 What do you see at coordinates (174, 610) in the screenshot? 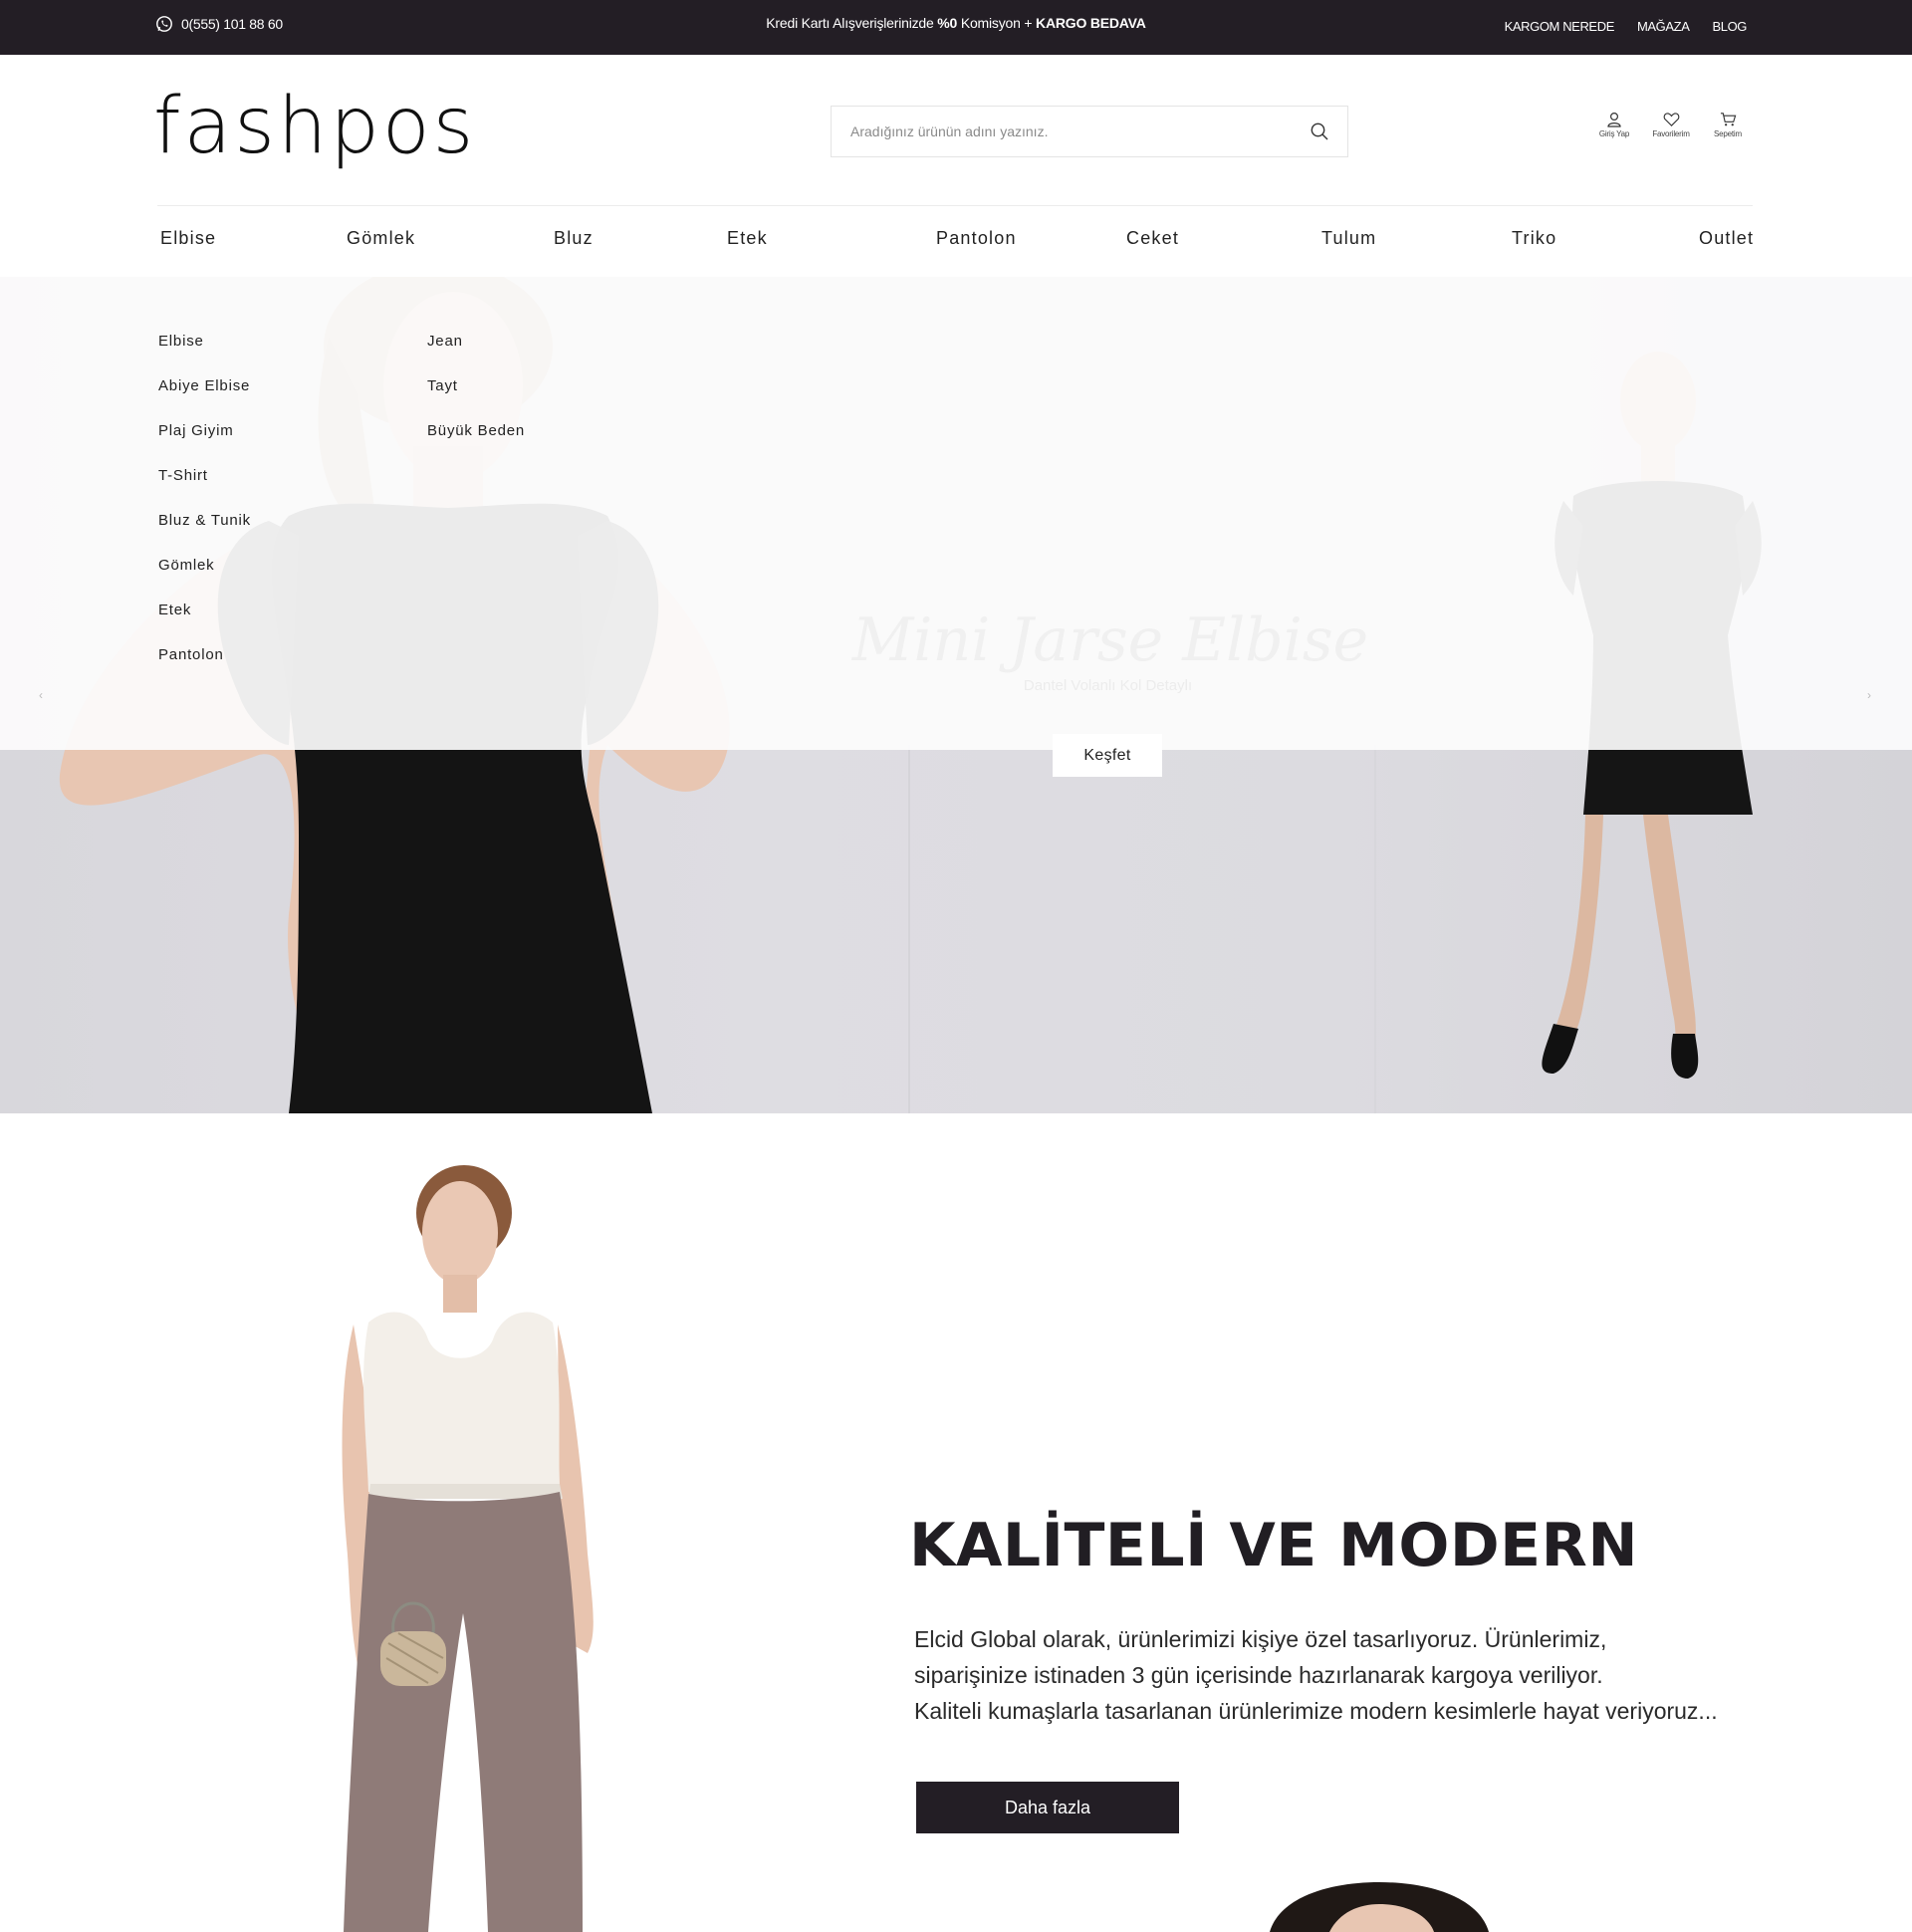
I see `dropdown-item-etek: Etek` at bounding box center [174, 610].